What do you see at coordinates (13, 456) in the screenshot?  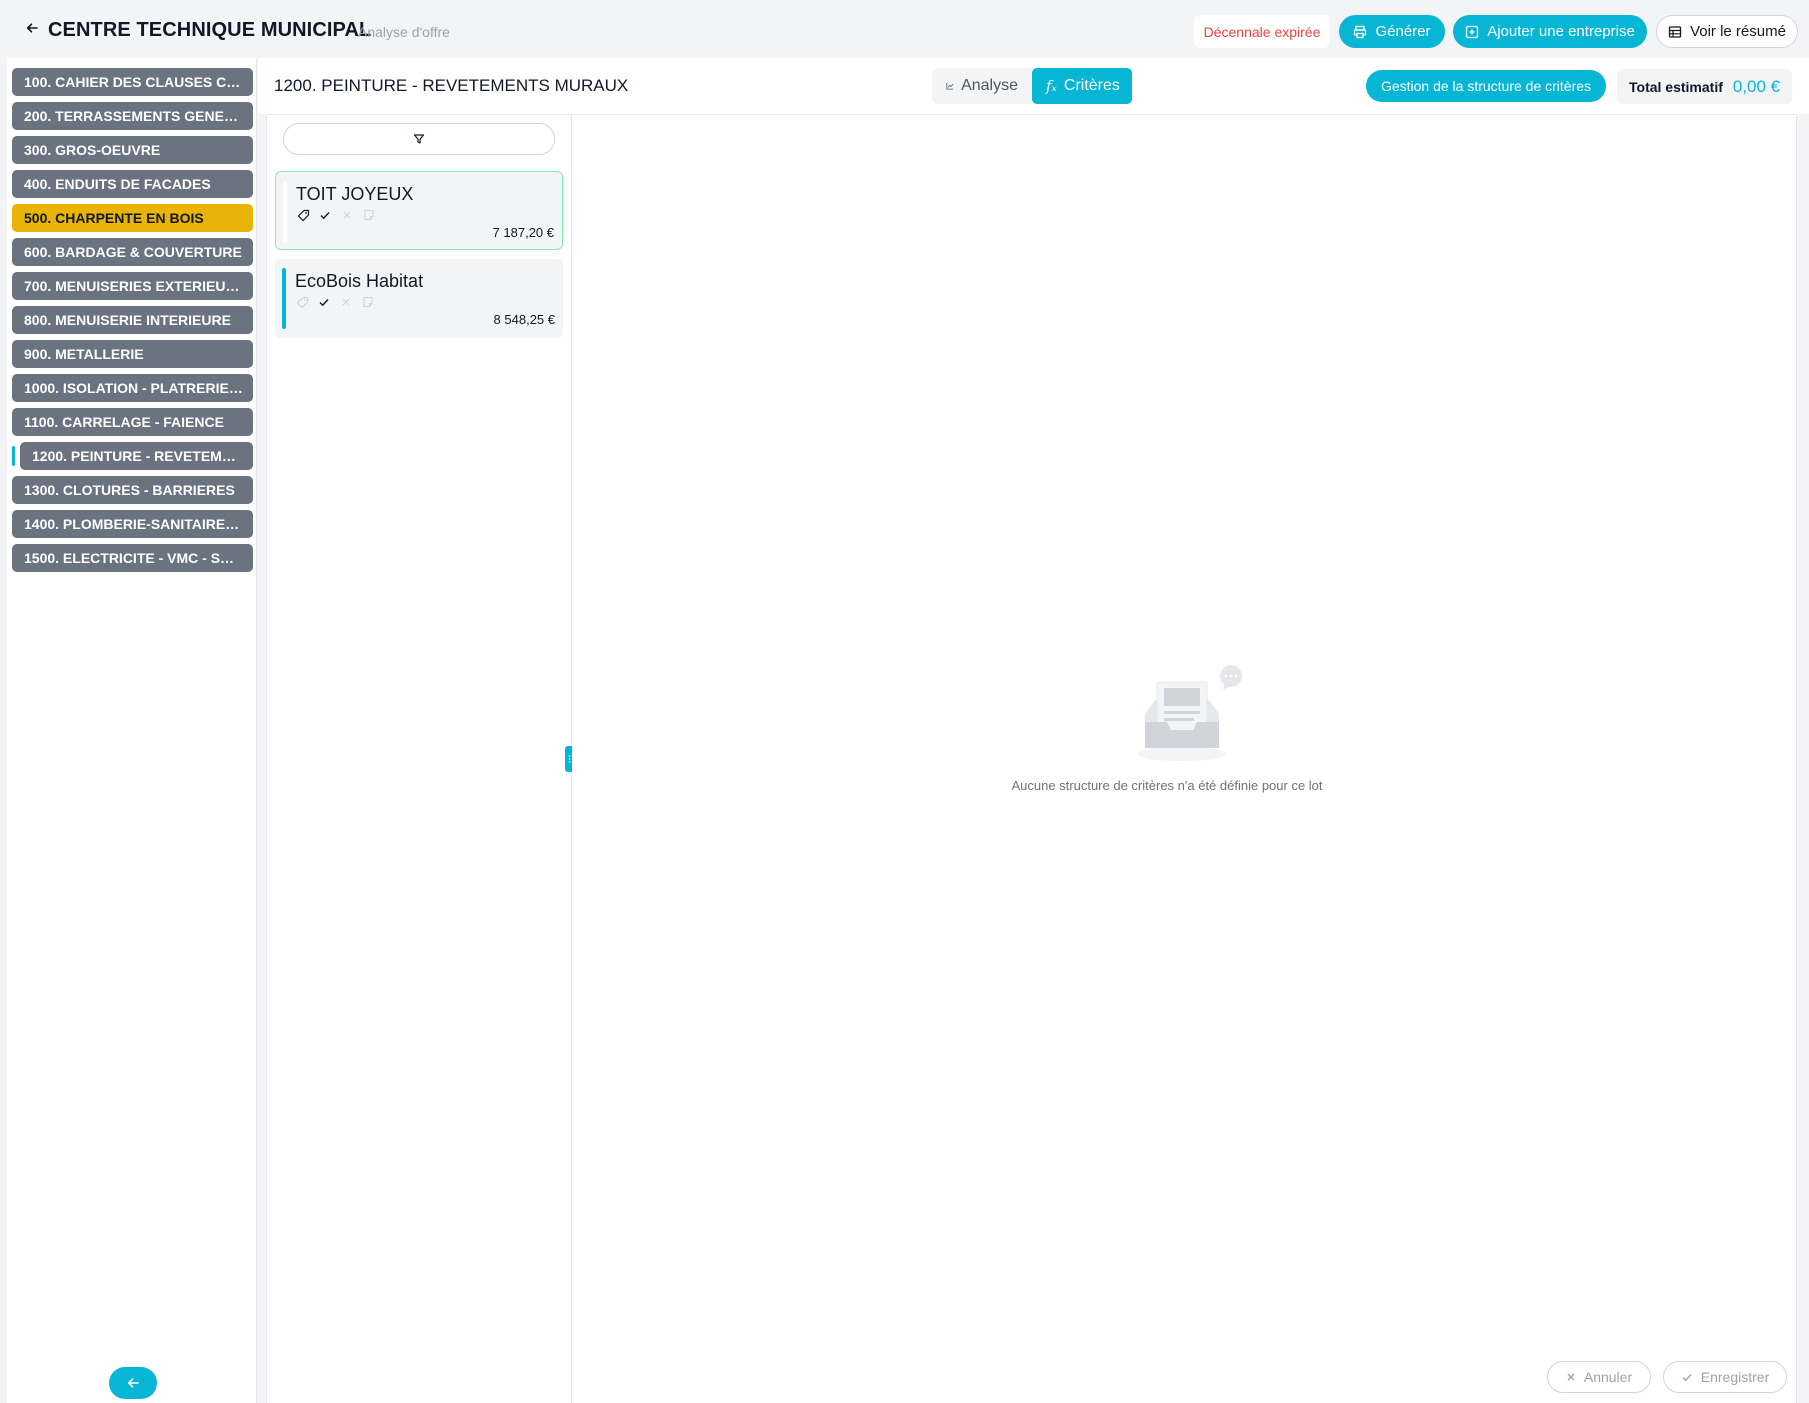 I see `active-lot-marker` at bounding box center [13, 456].